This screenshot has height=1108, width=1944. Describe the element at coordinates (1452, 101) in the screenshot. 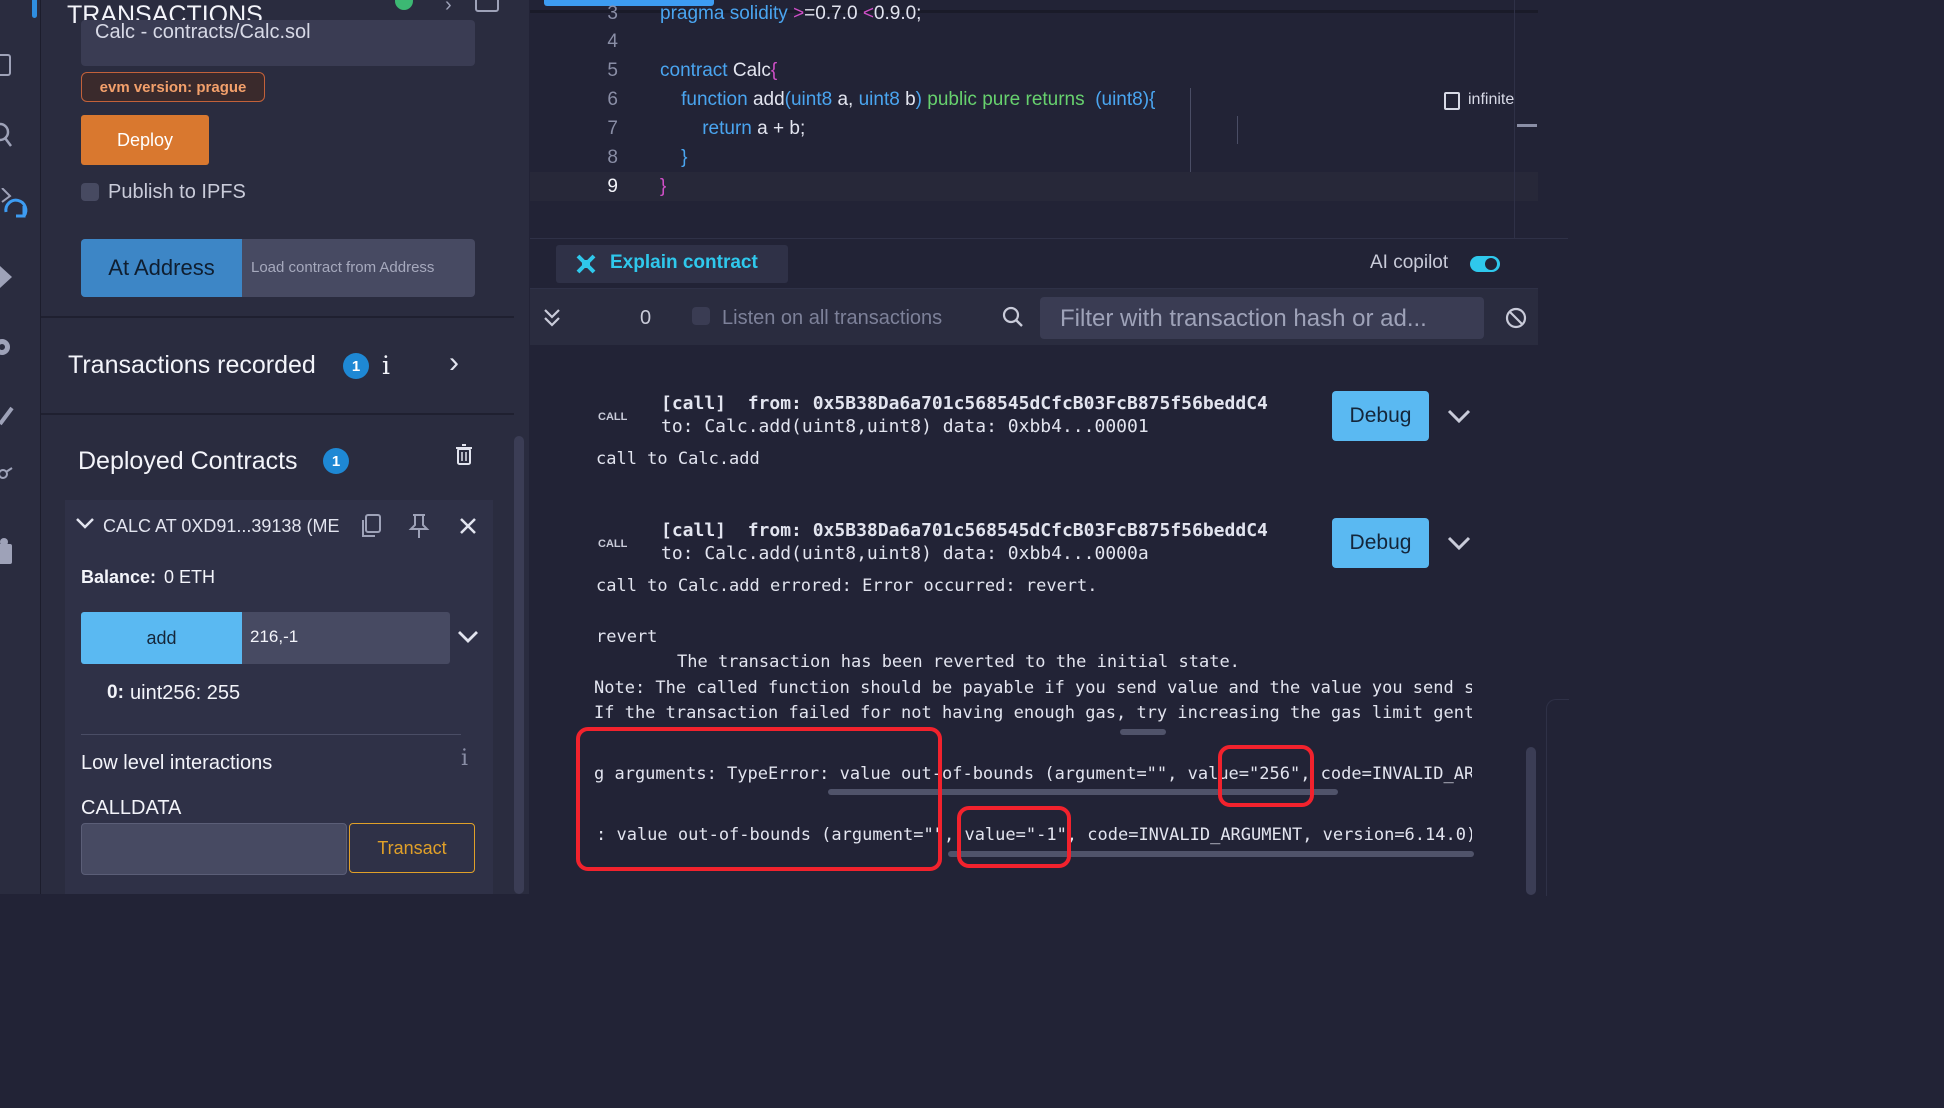

I see `gas-pump-icon` at that location.